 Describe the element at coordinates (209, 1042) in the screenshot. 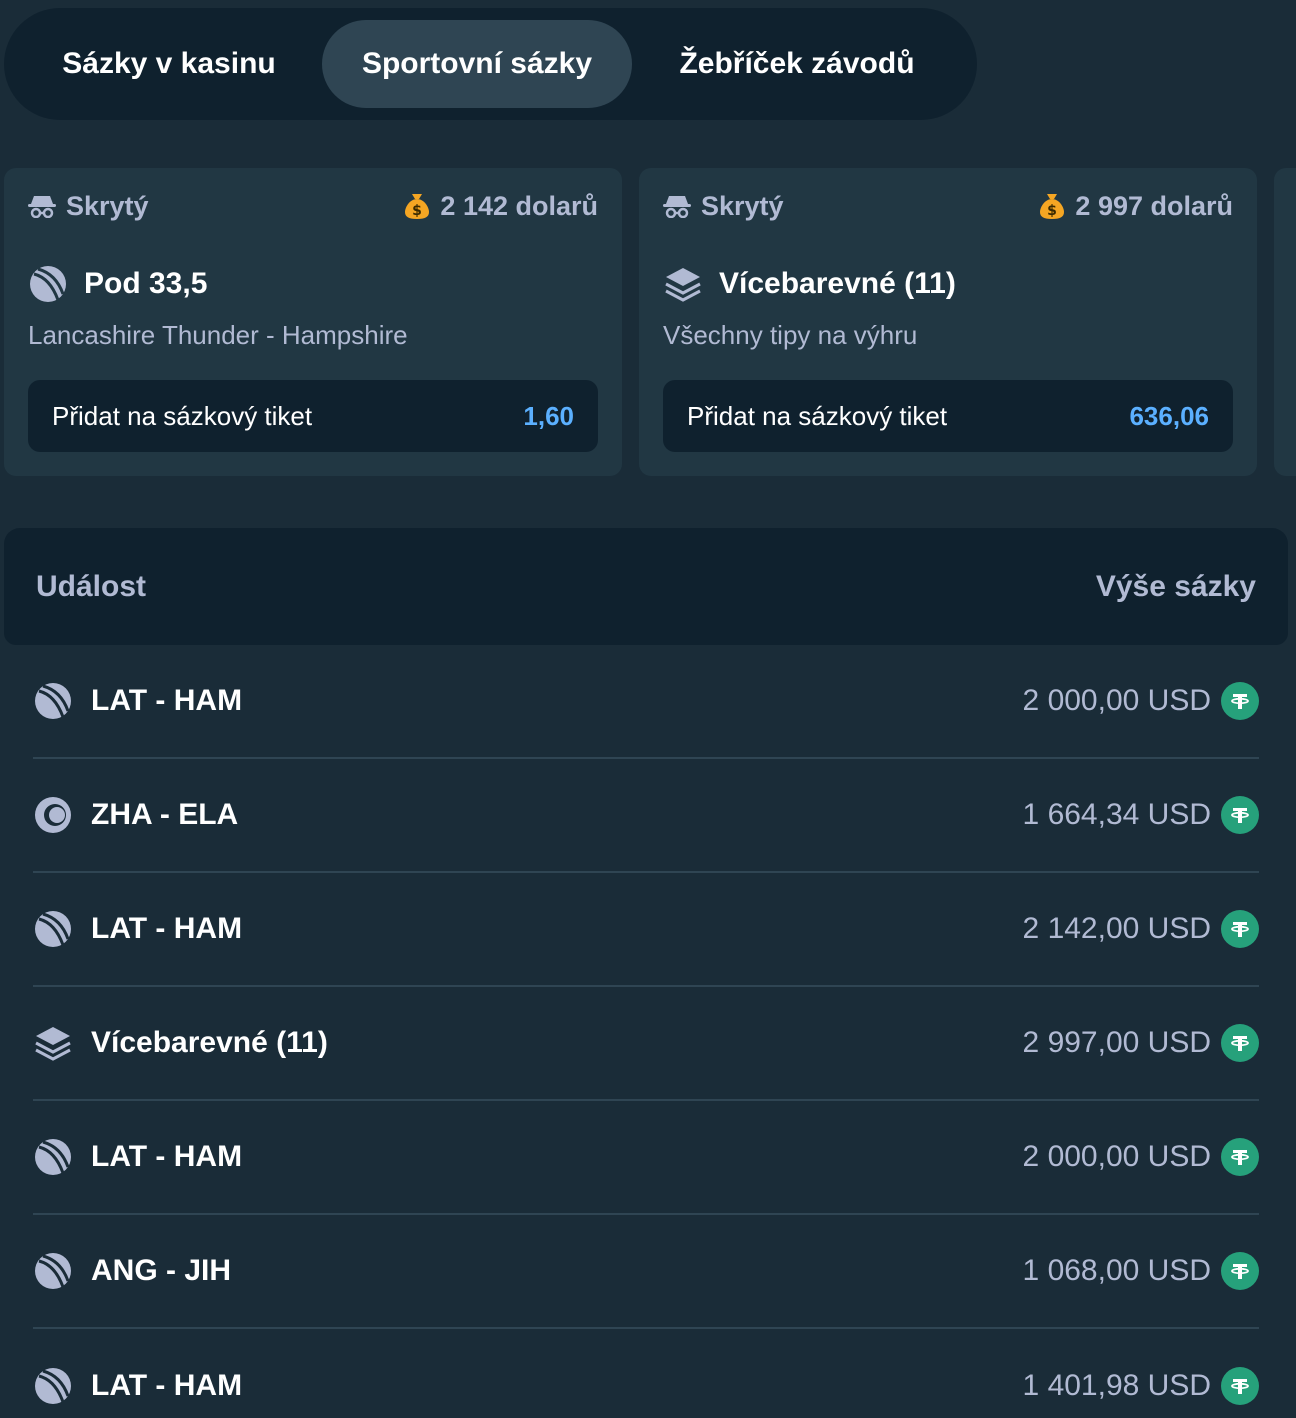

I see `event-name: Vícebarevné (11)` at that location.